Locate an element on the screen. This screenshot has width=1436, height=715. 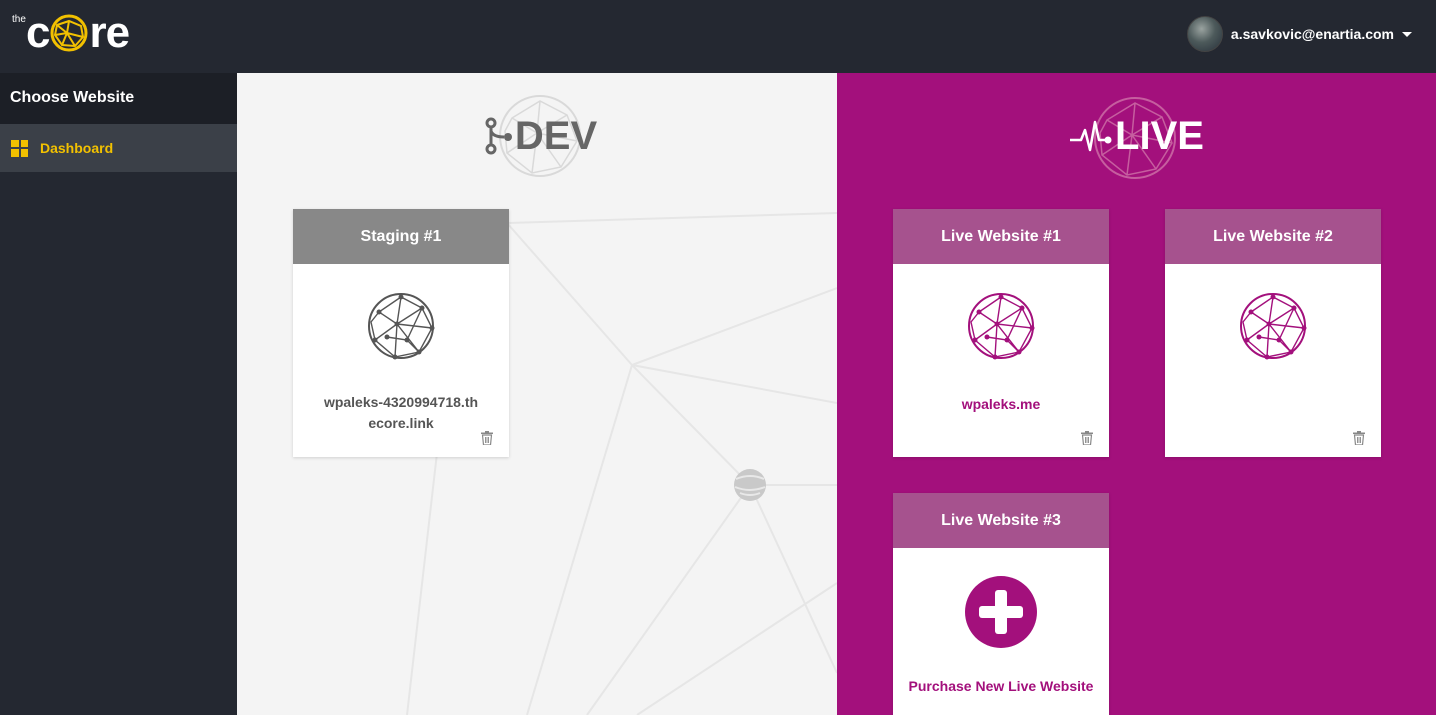
card-title: Staging #1 is located at coordinates (401, 236).